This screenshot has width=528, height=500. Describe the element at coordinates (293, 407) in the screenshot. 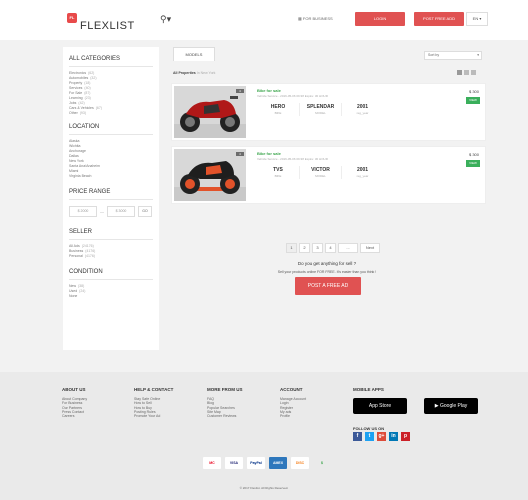

I see `footer-account-links: Manage Account Login Register My ads Profile` at that location.